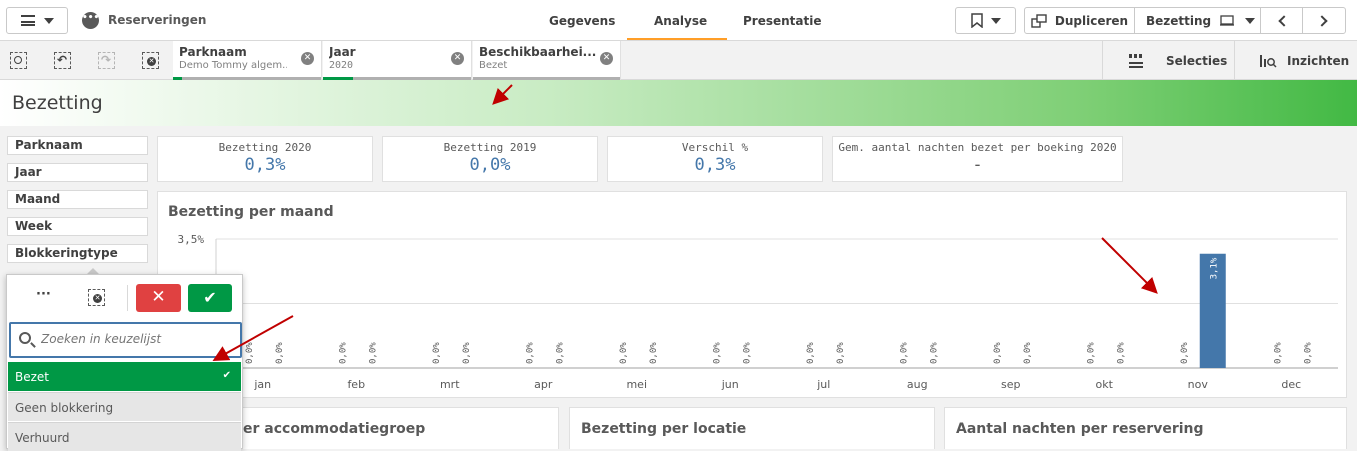 Image resolution: width=1357 pixels, height=451 pixels. What do you see at coordinates (57, 103) in the screenshot?
I see `sheet-title: Bezetting` at bounding box center [57, 103].